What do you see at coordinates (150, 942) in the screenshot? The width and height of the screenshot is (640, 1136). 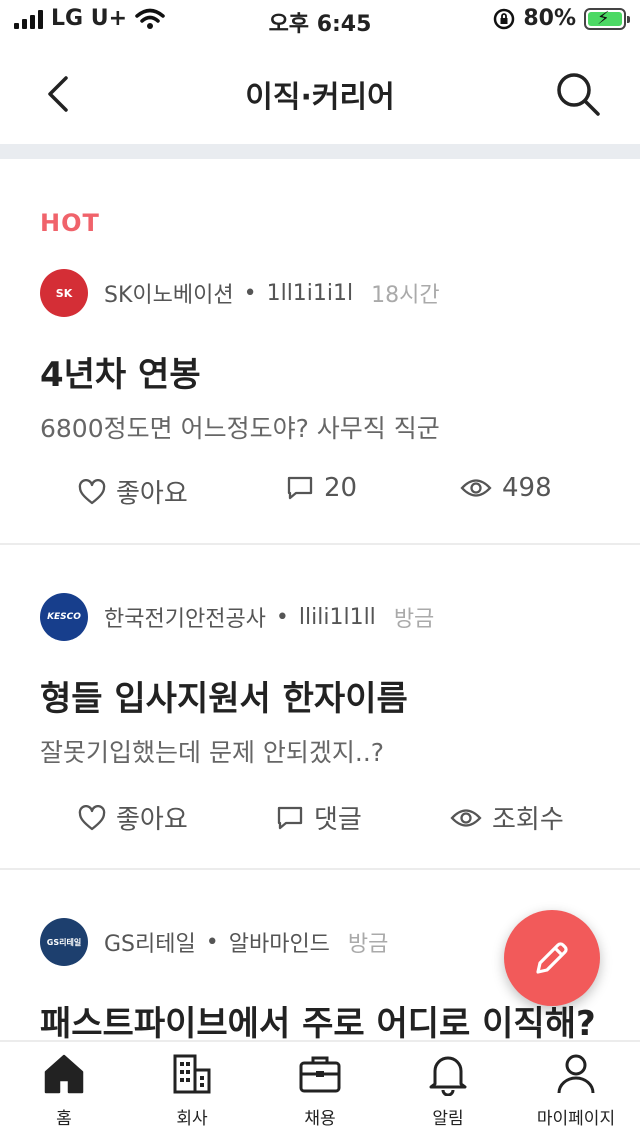 I see `company-name: GS리테일` at bounding box center [150, 942].